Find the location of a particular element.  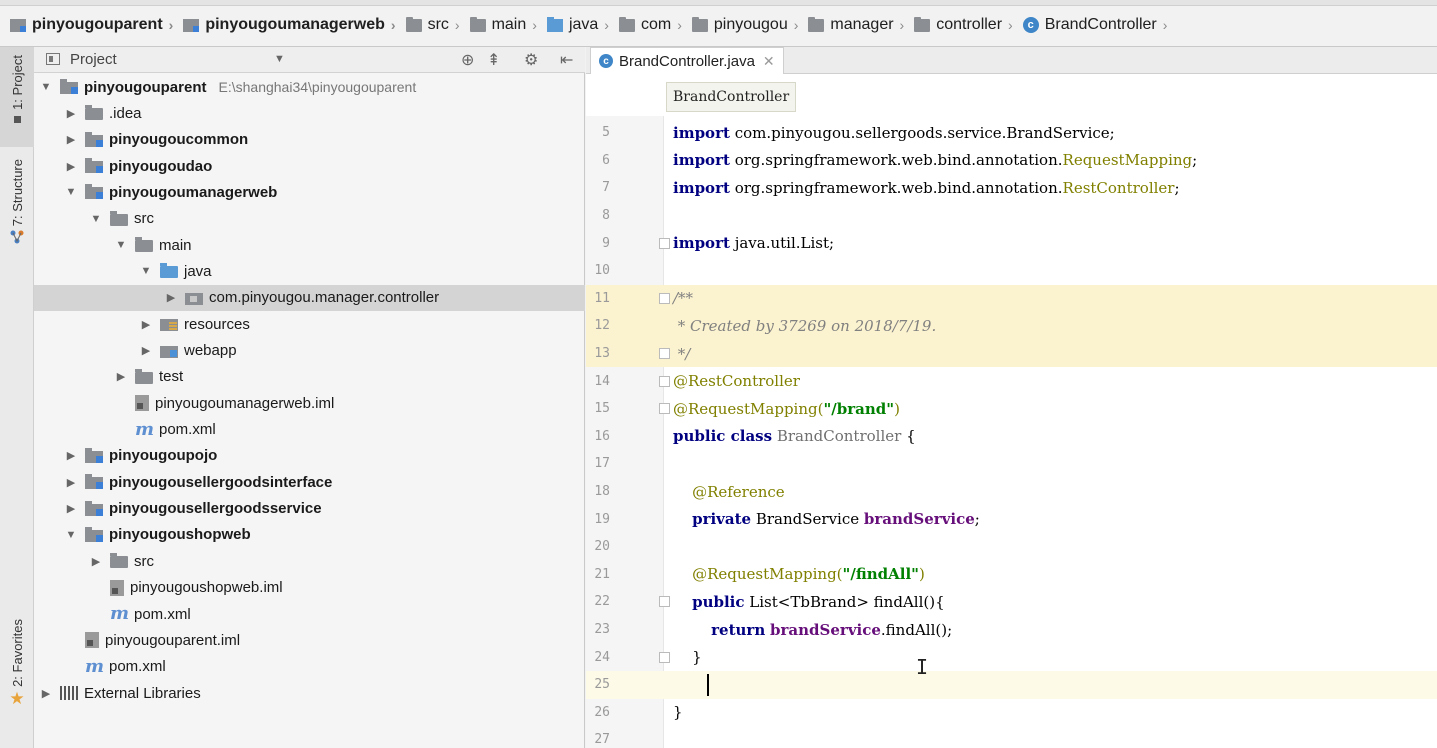

breadcrumb-item: c BrandController › is located at coordinates (1098, 25).